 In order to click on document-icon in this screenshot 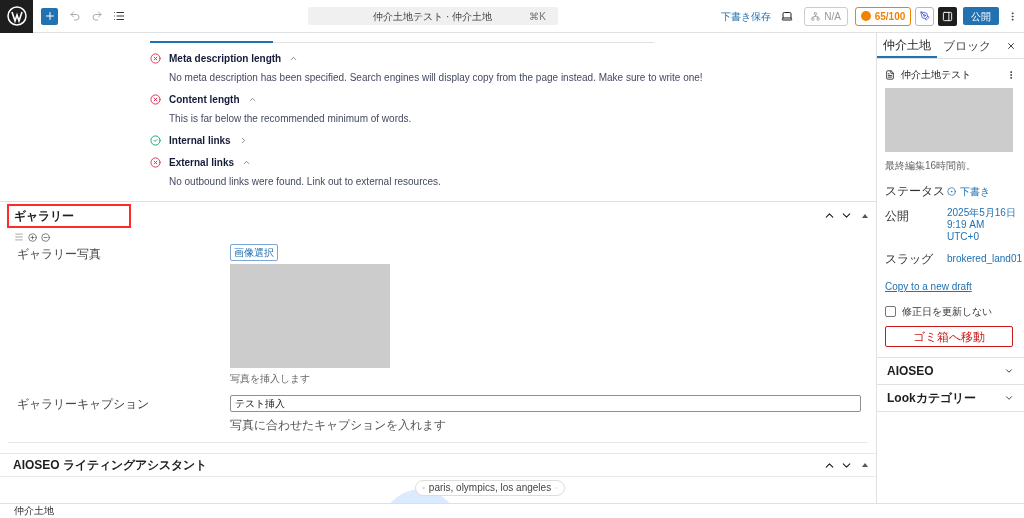, I will do `click(890, 74)`.